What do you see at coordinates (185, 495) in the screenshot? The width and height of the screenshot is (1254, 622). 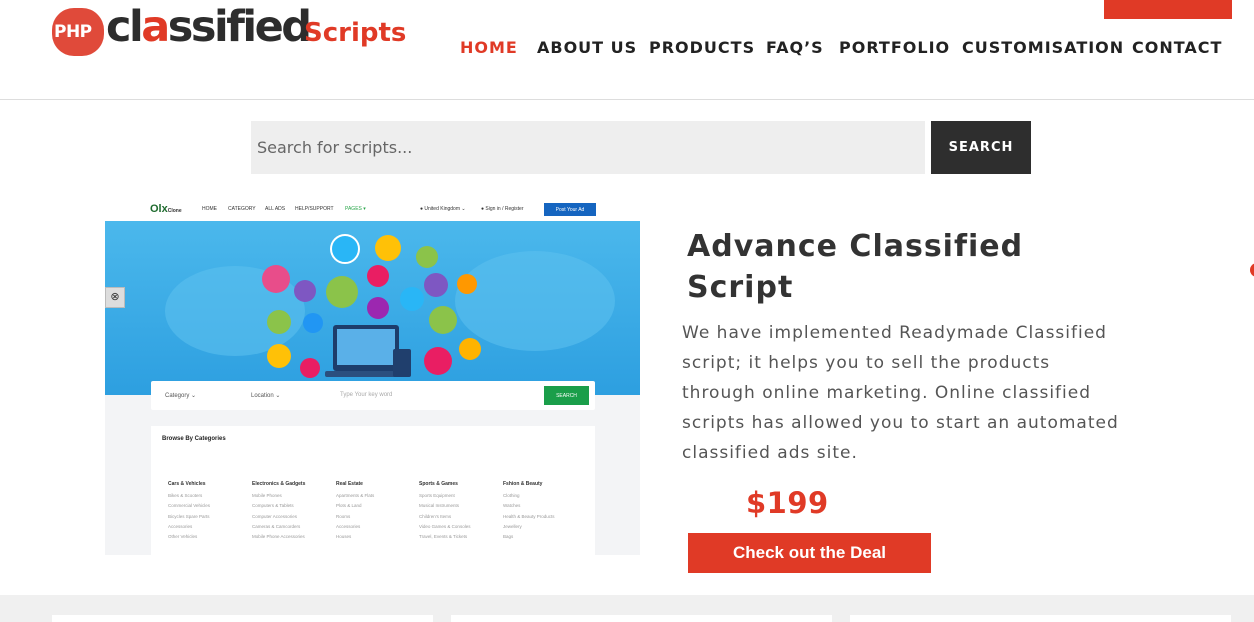 I see `preview-subcategory: Bikes & Scooters` at bounding box center [185, 495].